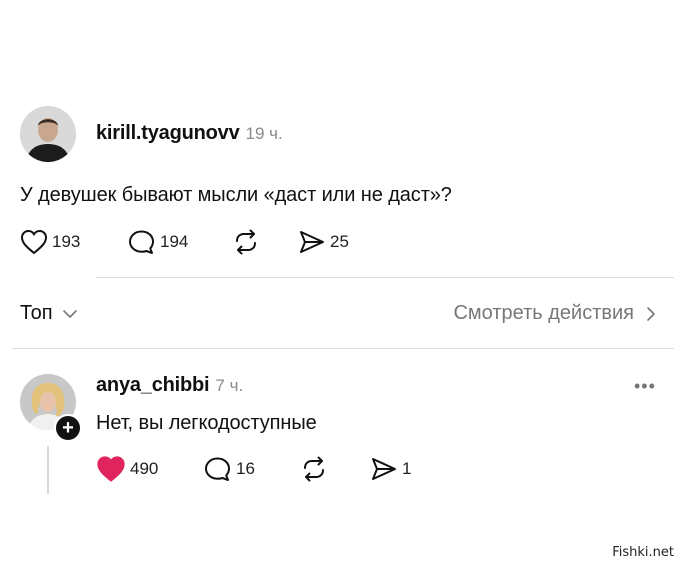  What do you see at coordinates (144, 468) in the screenshot?
I see `reply-like-count: 490` at bounding box center [144, 468].